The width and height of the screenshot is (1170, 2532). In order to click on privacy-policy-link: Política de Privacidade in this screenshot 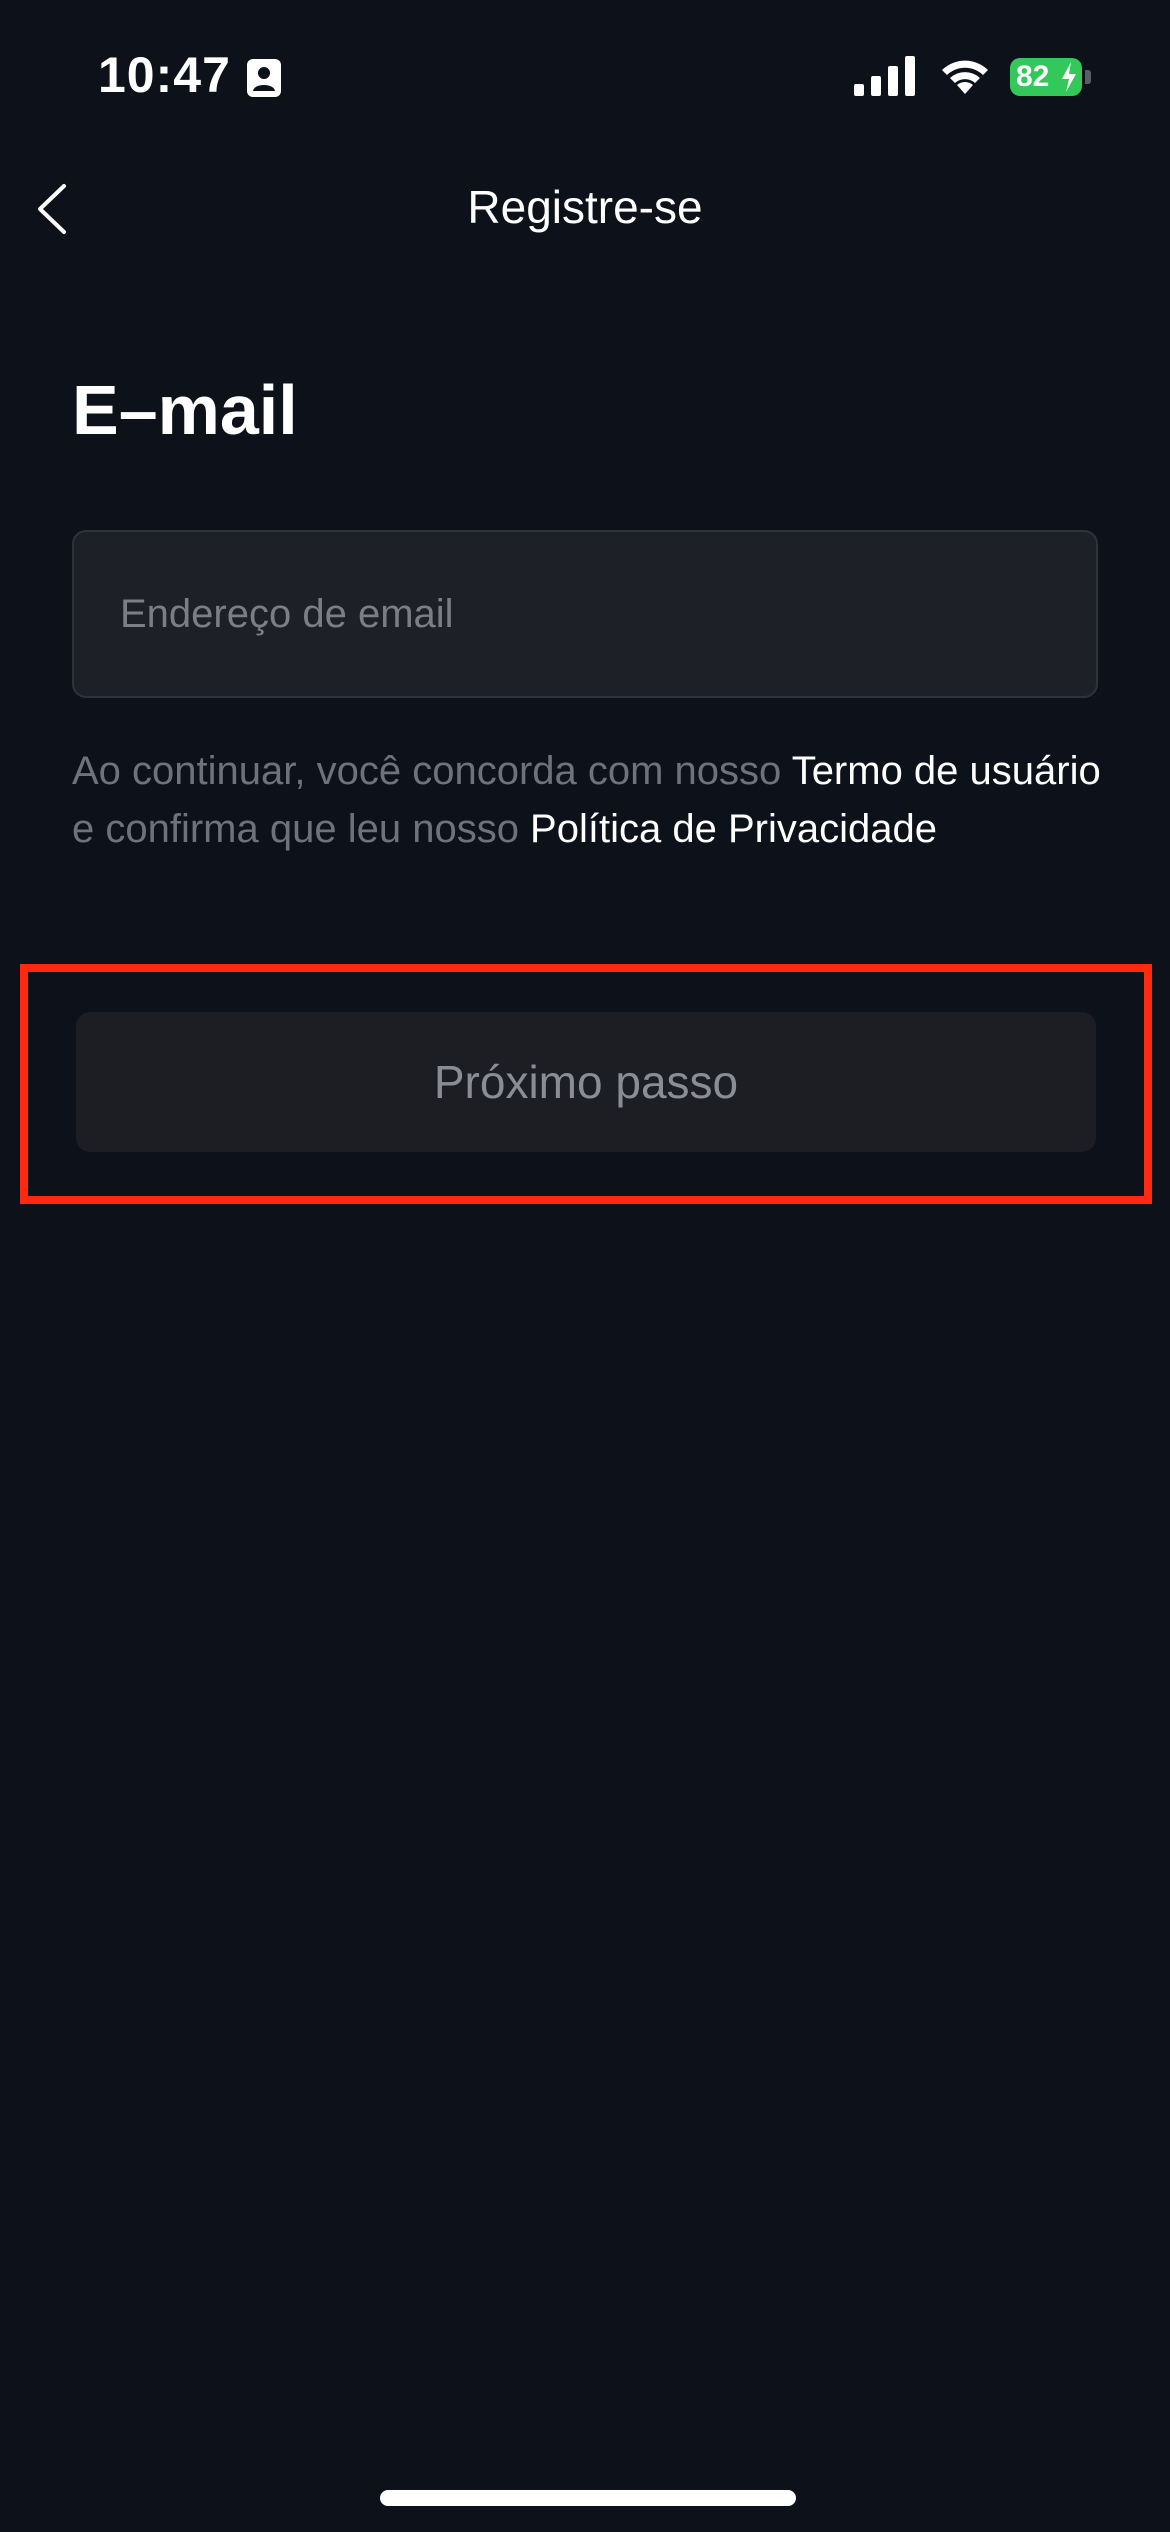, I will do `click(733, 829)`.